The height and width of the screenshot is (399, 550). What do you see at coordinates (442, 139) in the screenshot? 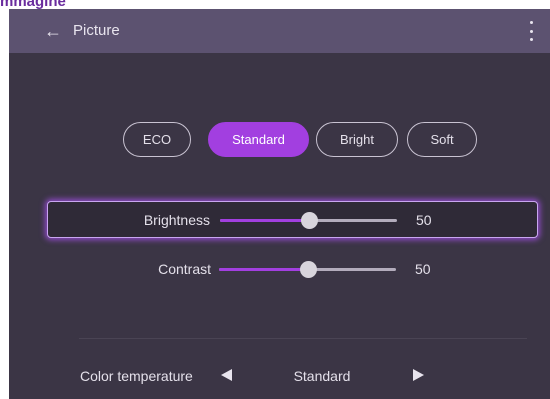
I see `mode-soft-button: Soft` at bounding box center [442, 139].